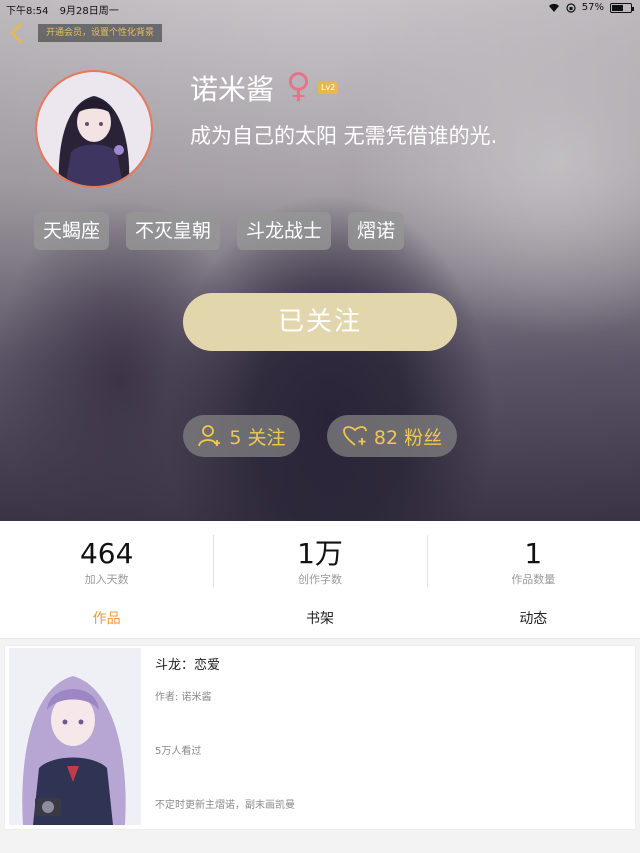  Describe the element at coordinates (209, 436) in the screenshot. I see `add-user-icon` at that location.